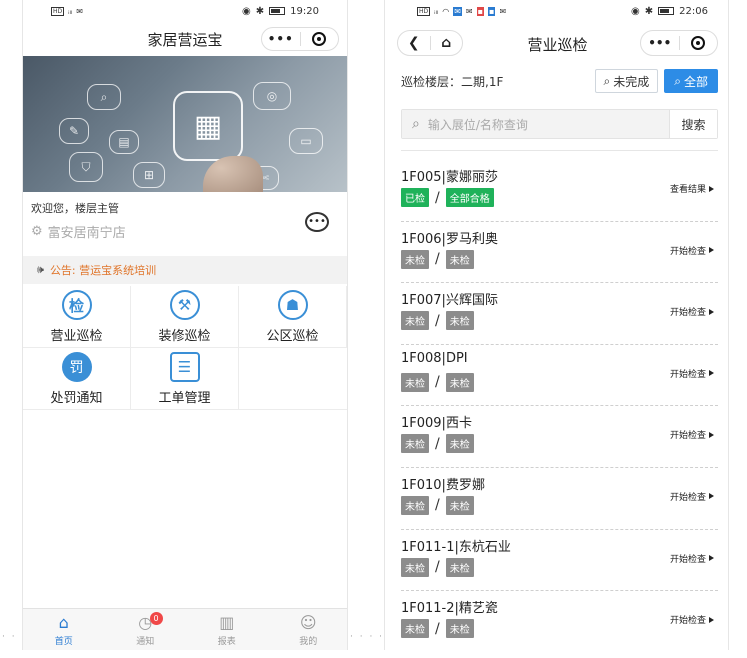 This screenshot has width=747, height=658. I want to click on status-bar: HD ᵢₗₗ ✉ ◉ ✱ 19:20, so click(185, 11).